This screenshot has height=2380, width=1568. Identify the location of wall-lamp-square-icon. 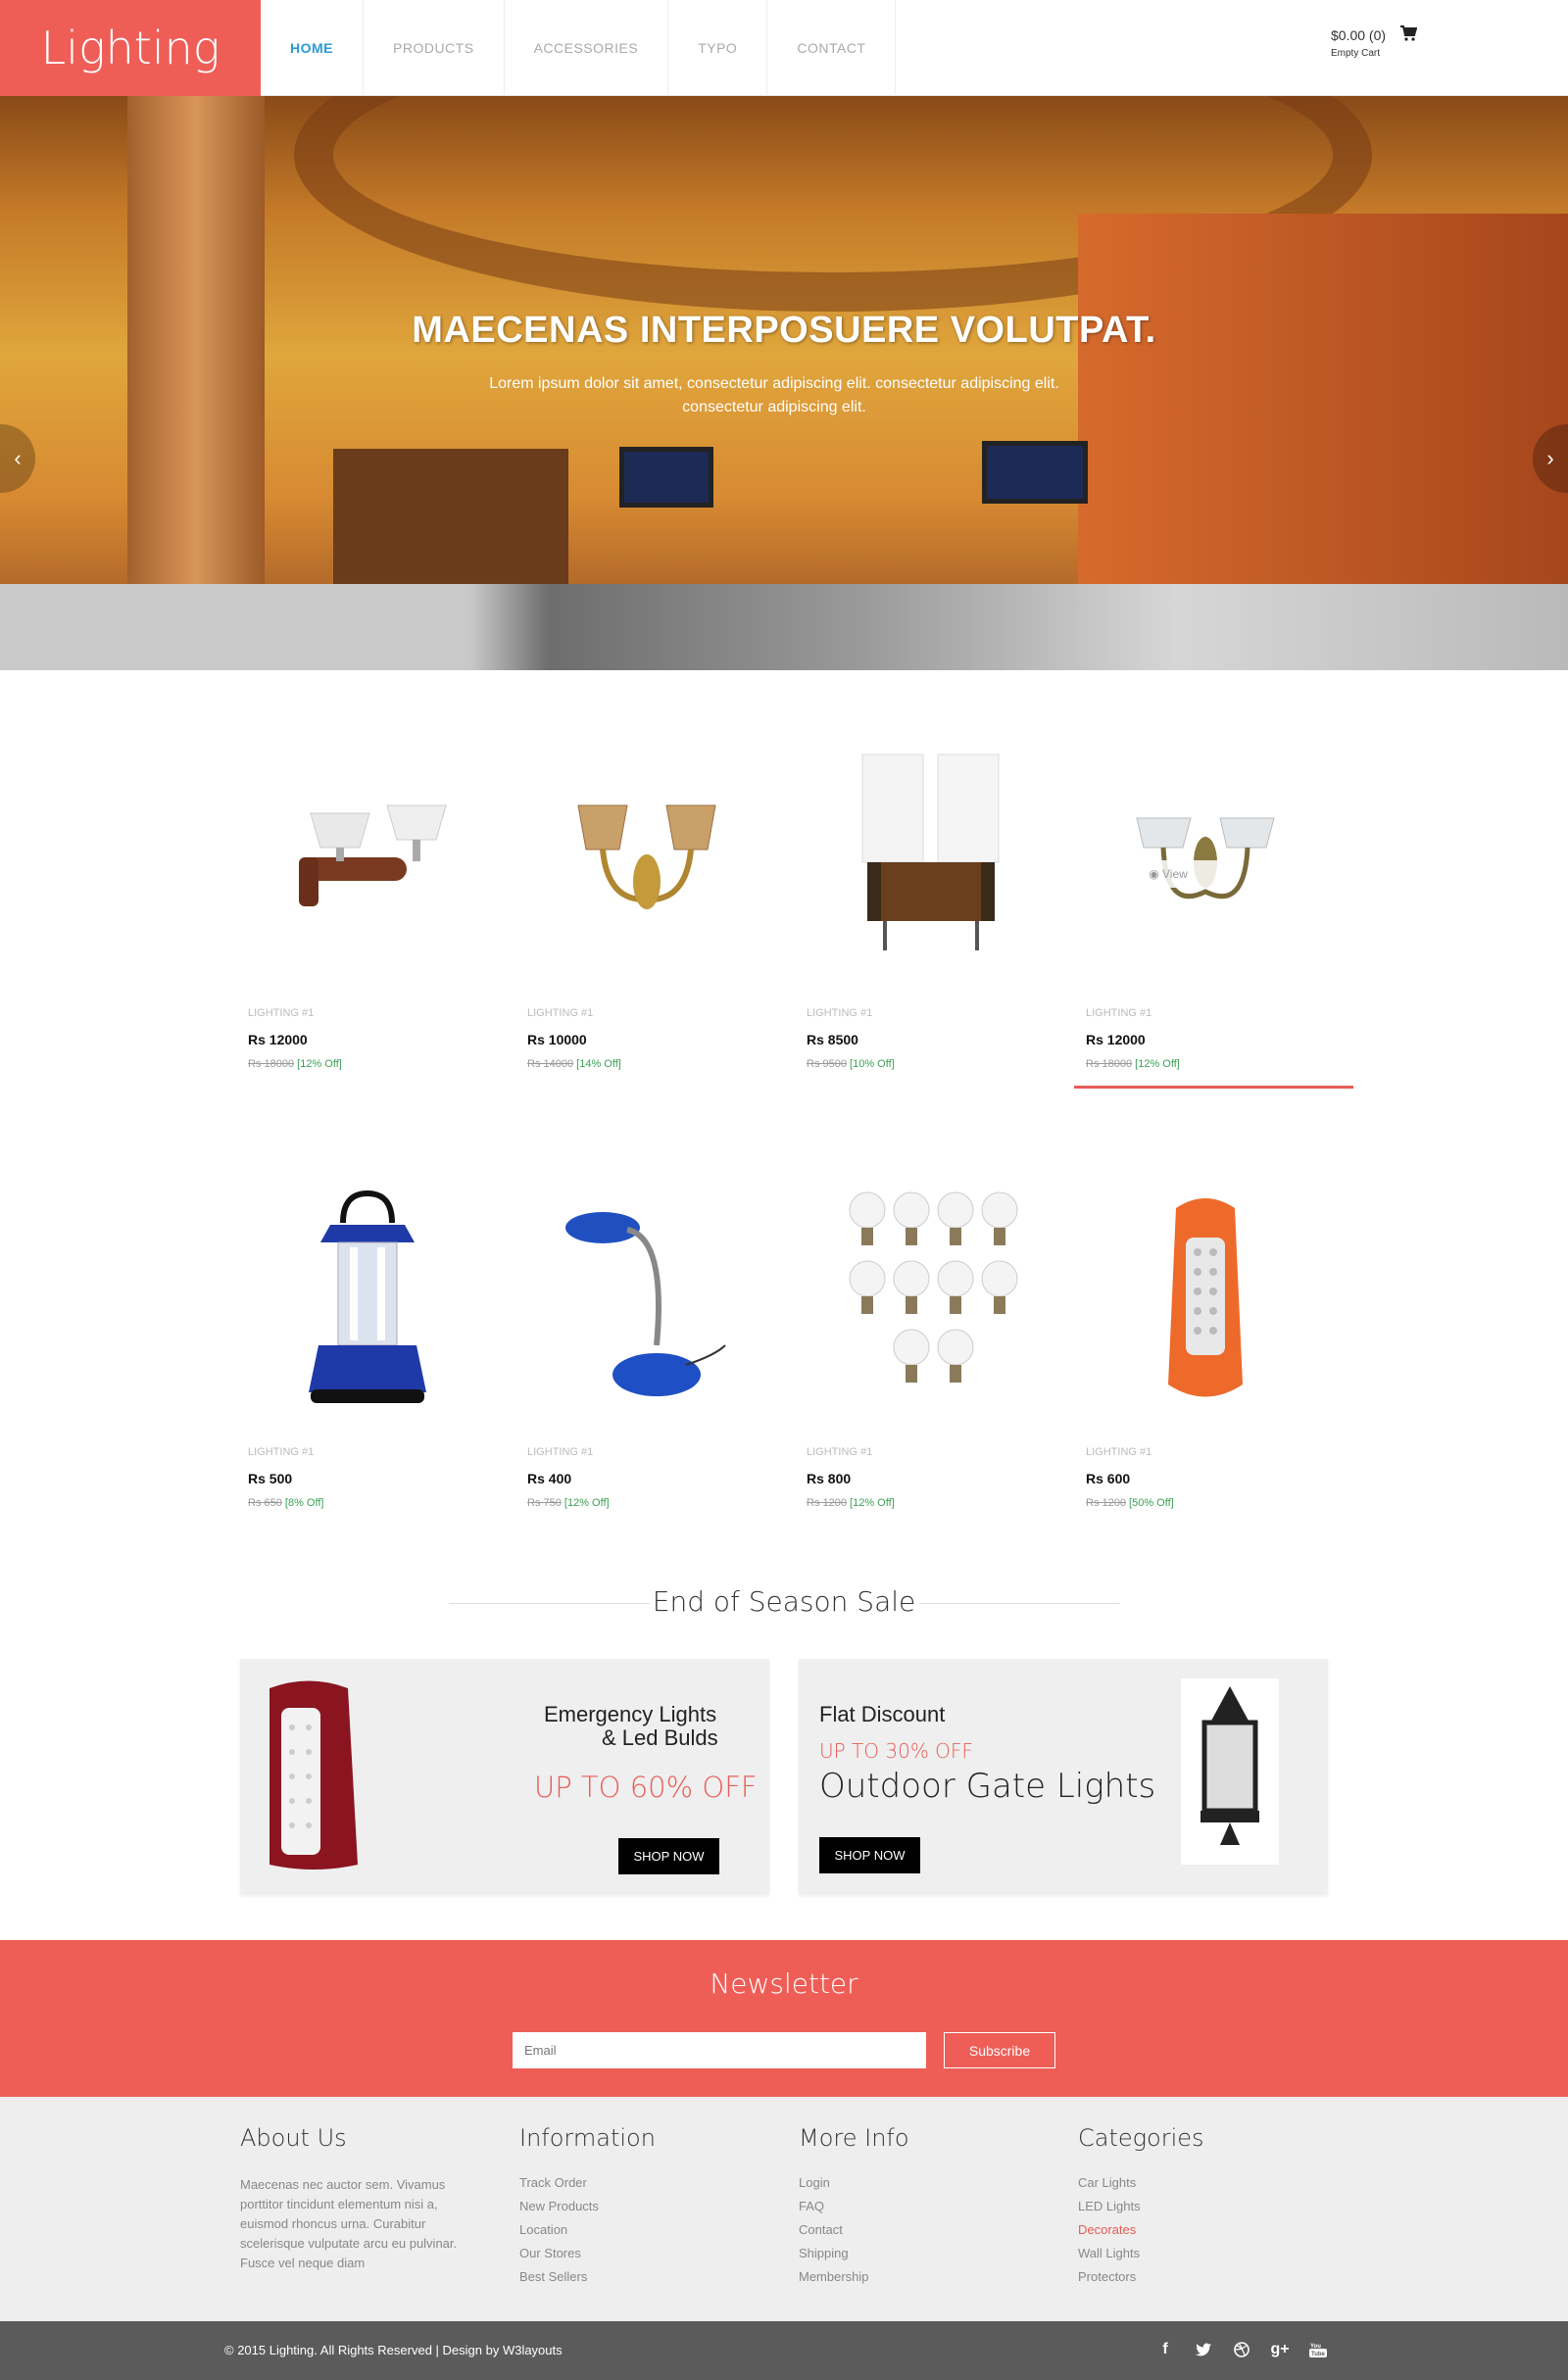
(926, 862).